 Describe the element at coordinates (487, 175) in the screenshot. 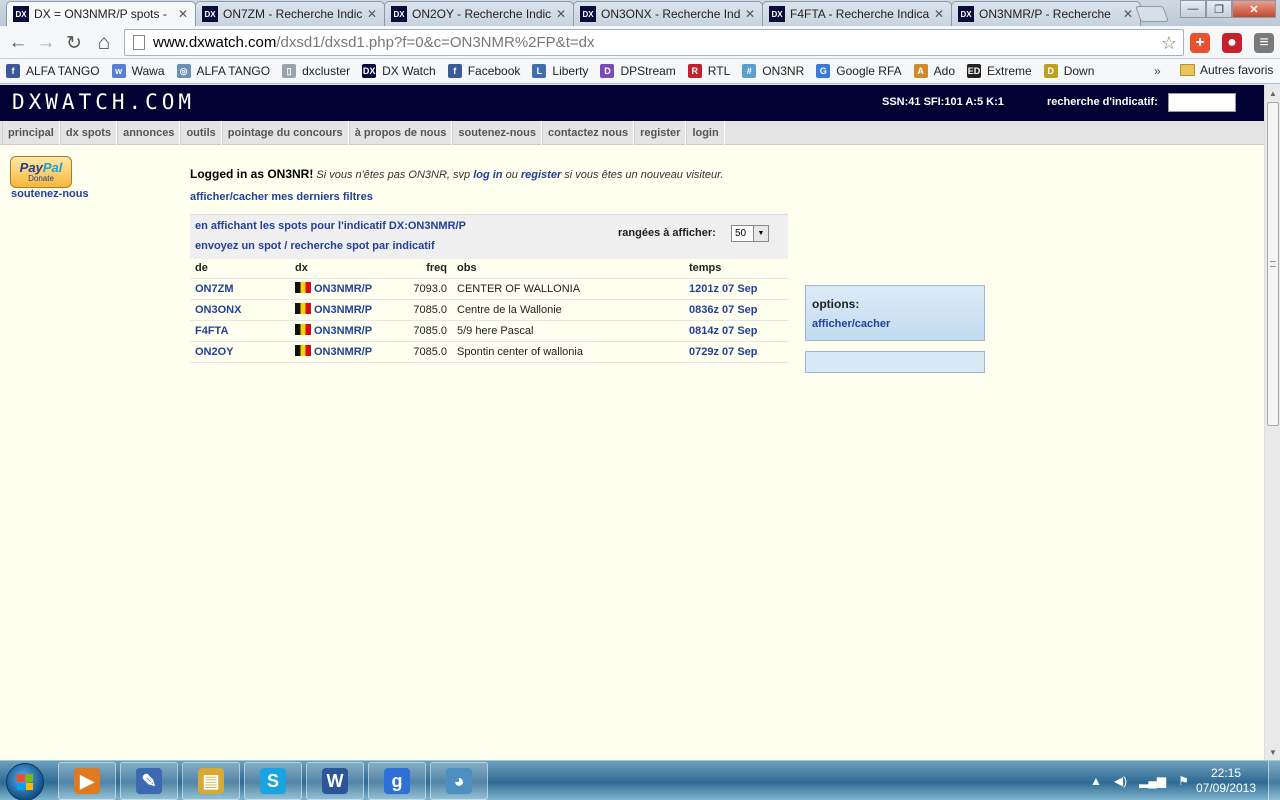

I see `login-link: log in` at that location.